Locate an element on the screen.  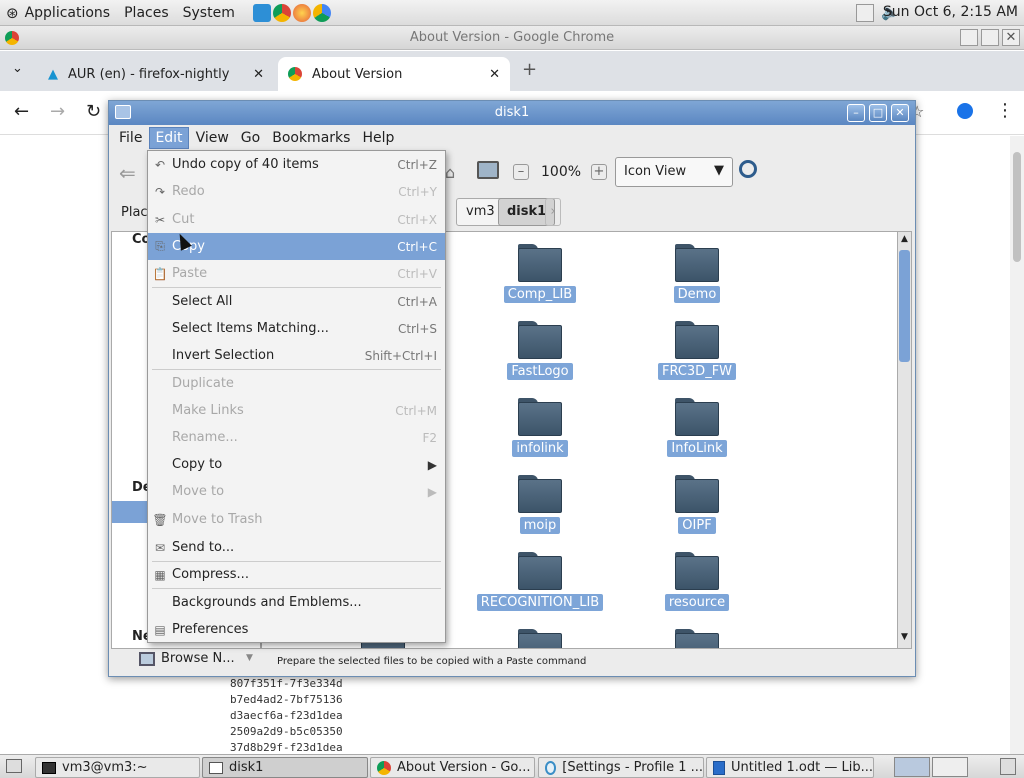
chrome-dev-launcher-icon is located at coordinates (321, 12).